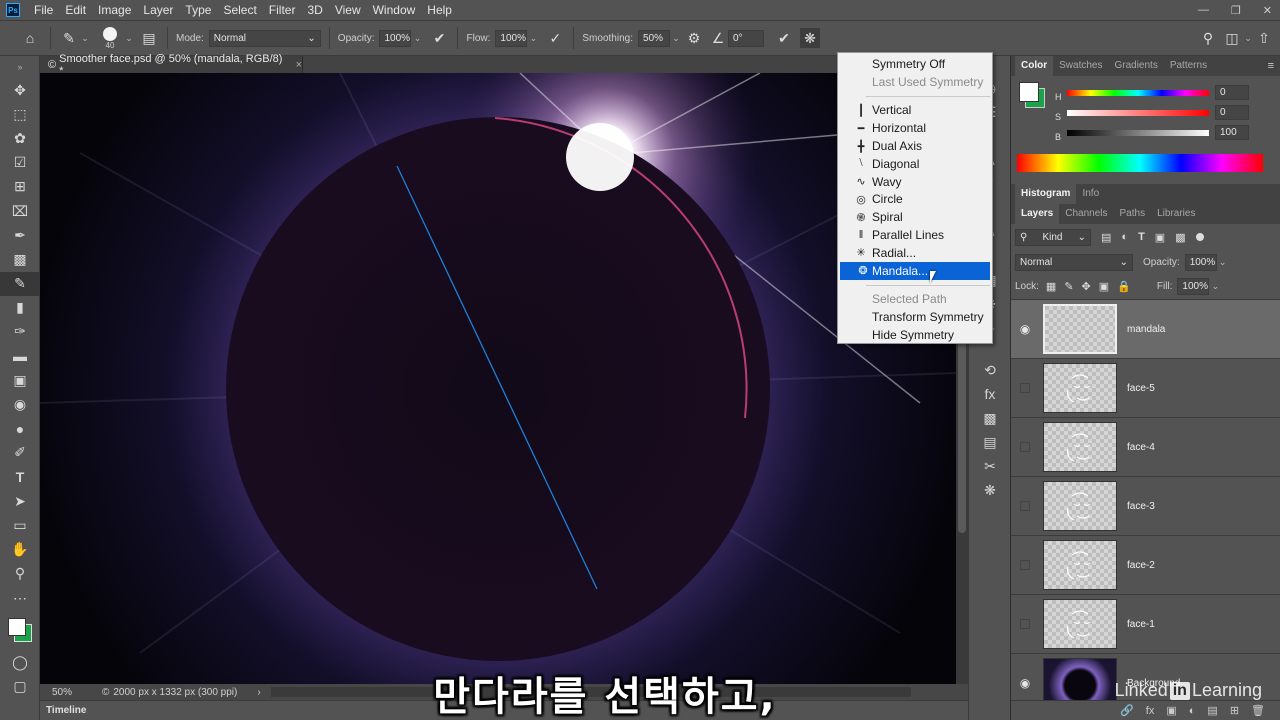  I want to click on menu-item-wavy: ∿ Wavy, so click(915, 182).